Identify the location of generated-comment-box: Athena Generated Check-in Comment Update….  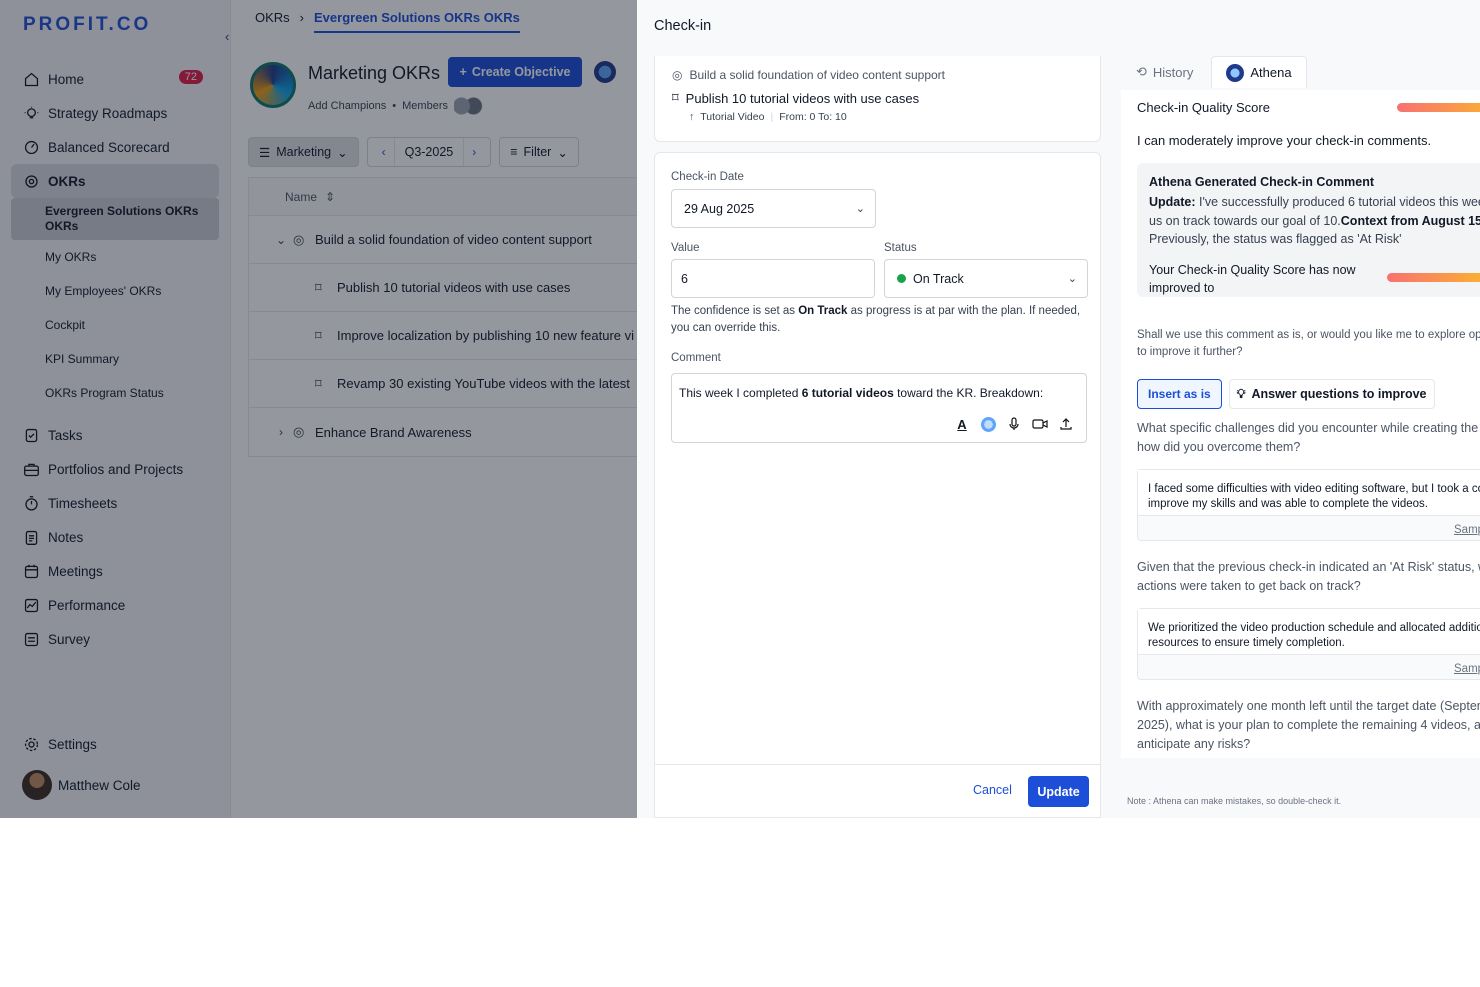
(1308, 230).